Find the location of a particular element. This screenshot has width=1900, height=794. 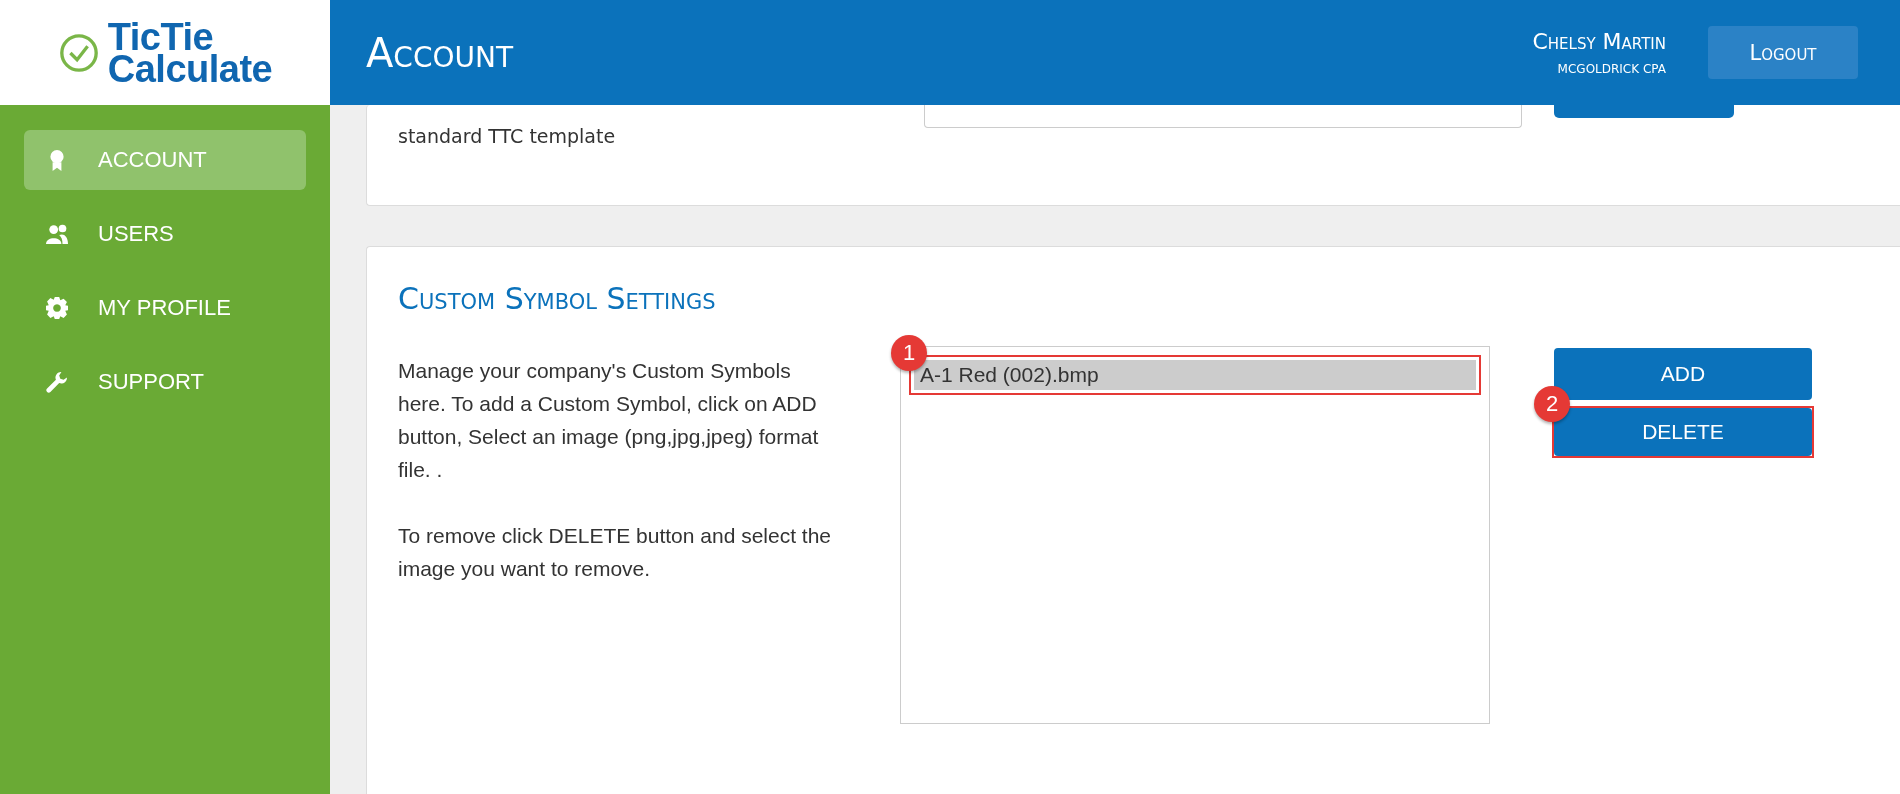

gear-icon is located at coordinates (57, 308).